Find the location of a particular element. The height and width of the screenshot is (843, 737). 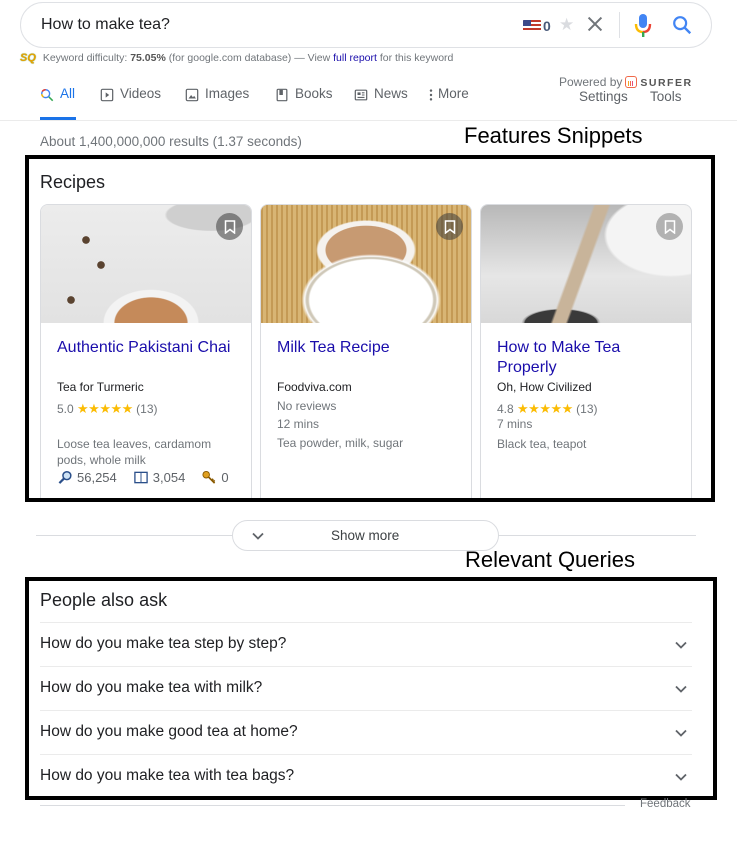

settings-button: Settings is located at coordinates (603, 96).